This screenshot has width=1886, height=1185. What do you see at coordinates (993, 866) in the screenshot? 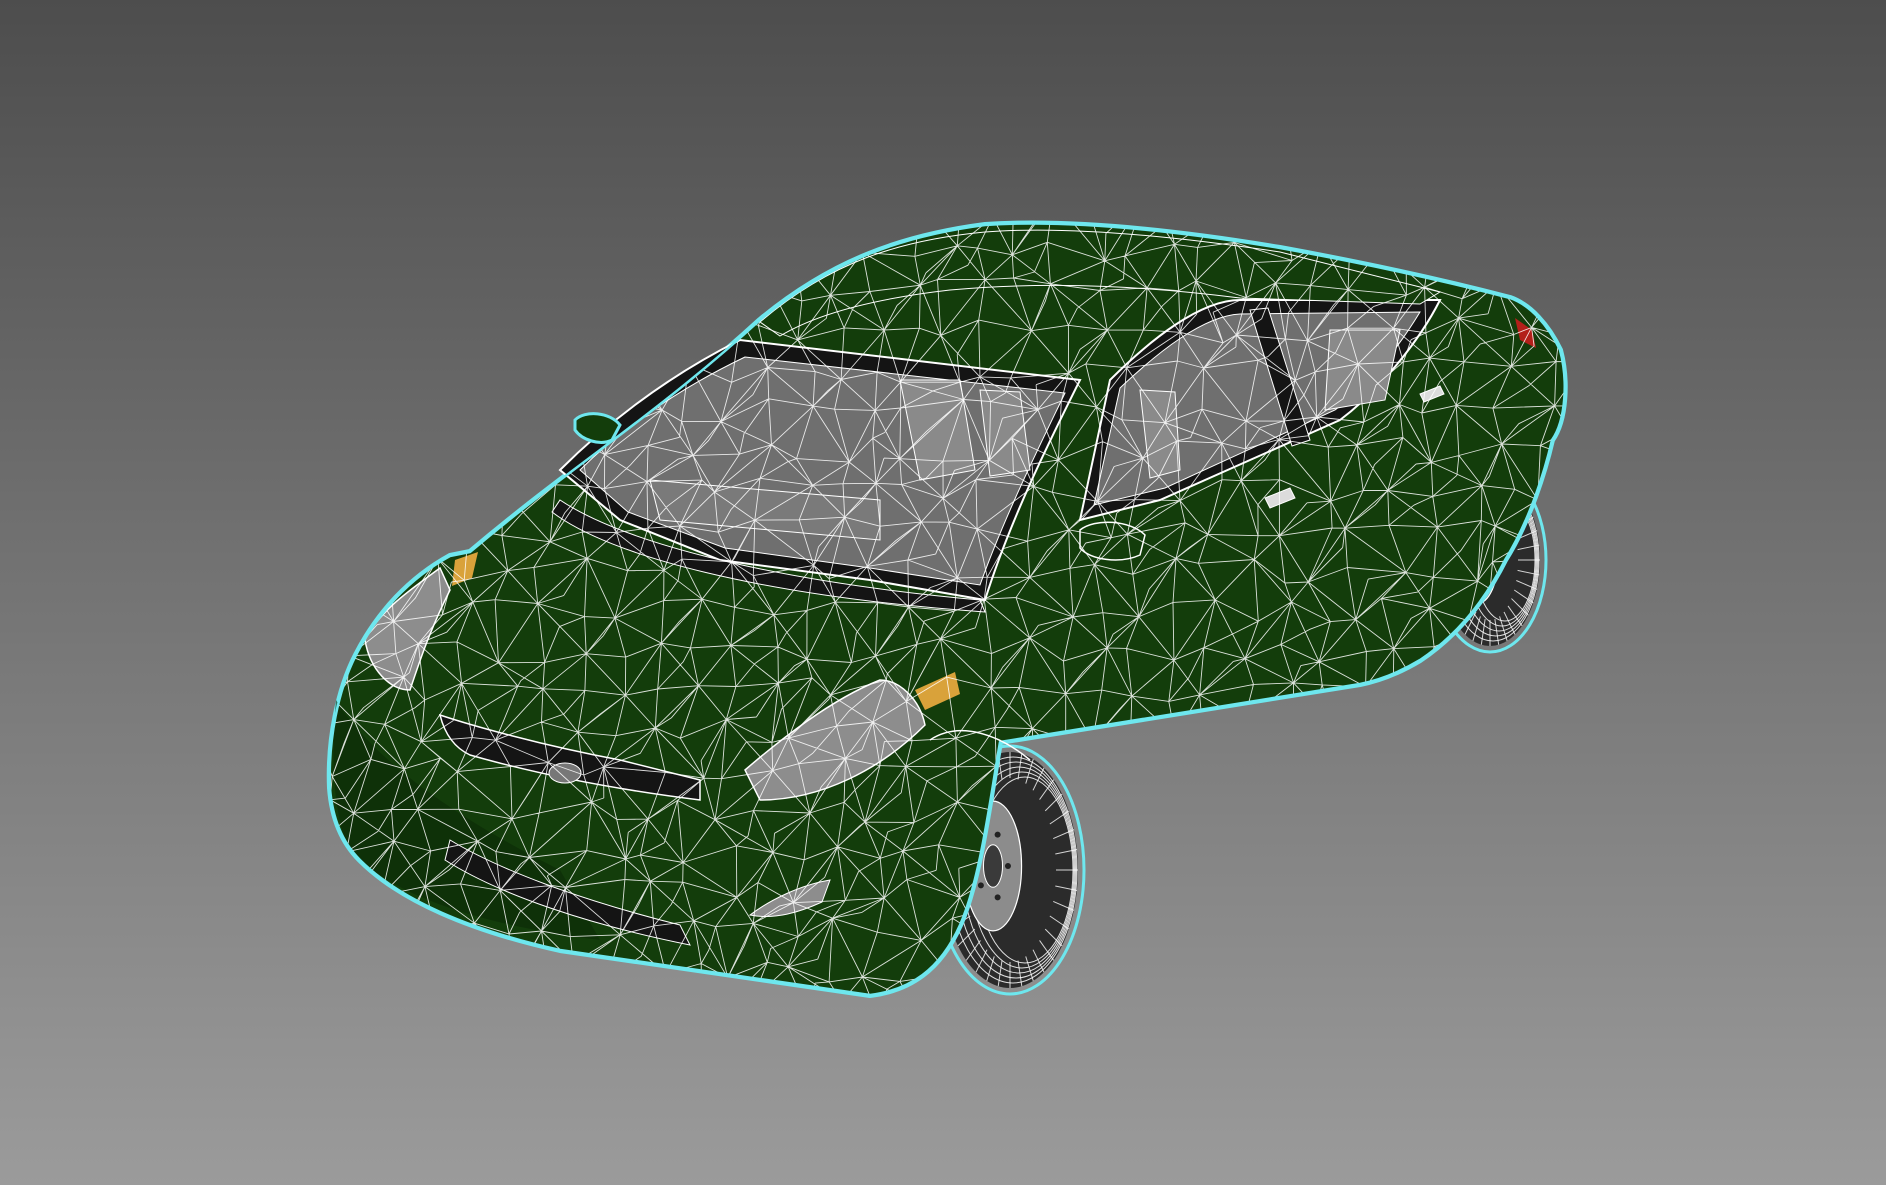
I see `front-right-wheel-hub` at bounding box center [993, 866].